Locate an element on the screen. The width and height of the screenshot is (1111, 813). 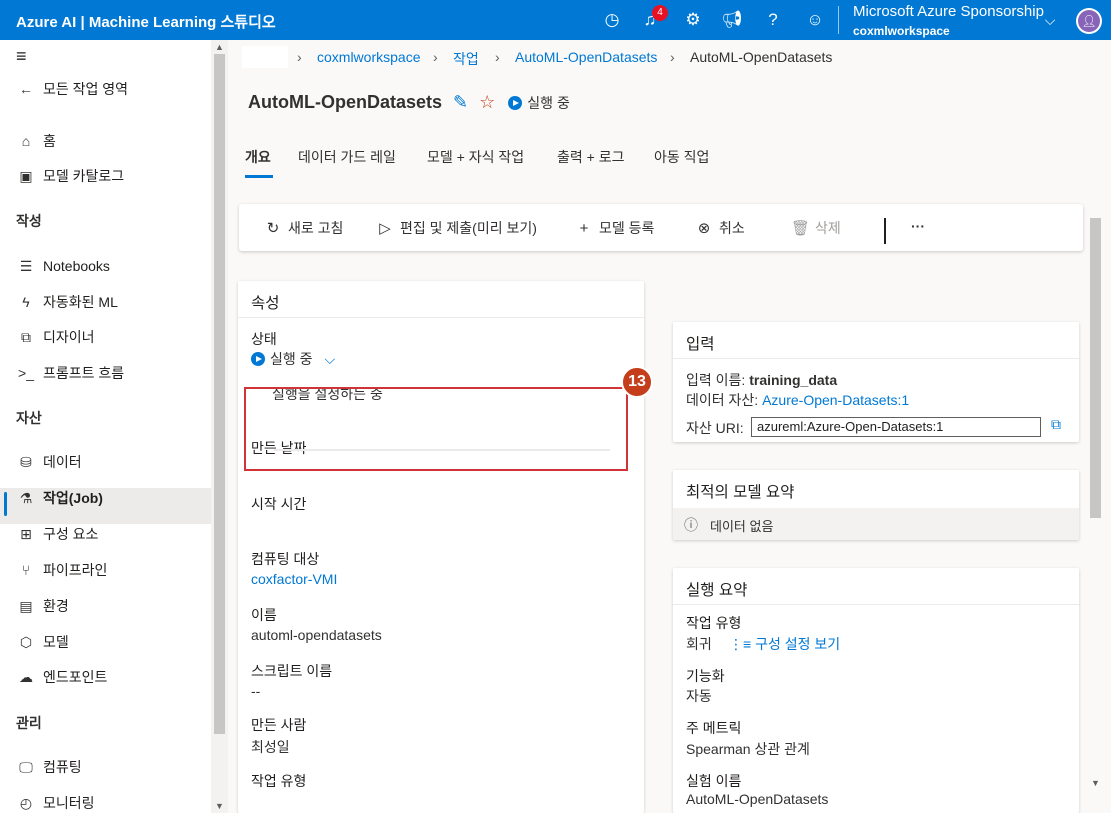
sidebar-item-label: 모든 작업 영역 is located at coordinates (86, 89).